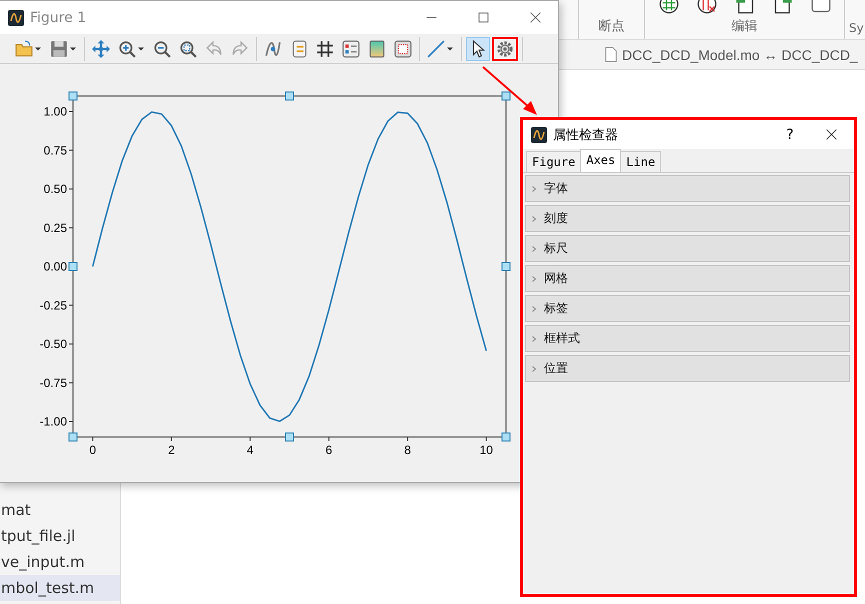  I want to click on annotation-arrow, so click(509, 90).